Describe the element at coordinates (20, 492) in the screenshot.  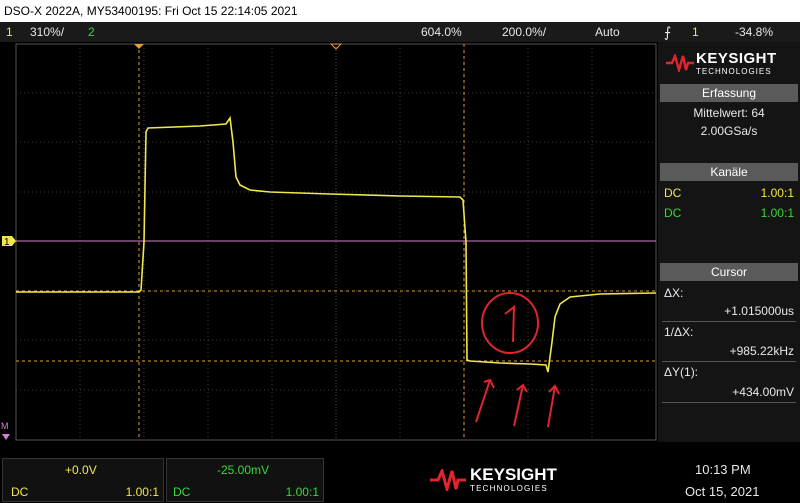
I see `ch1-bottom-coupling: DC` at that location.